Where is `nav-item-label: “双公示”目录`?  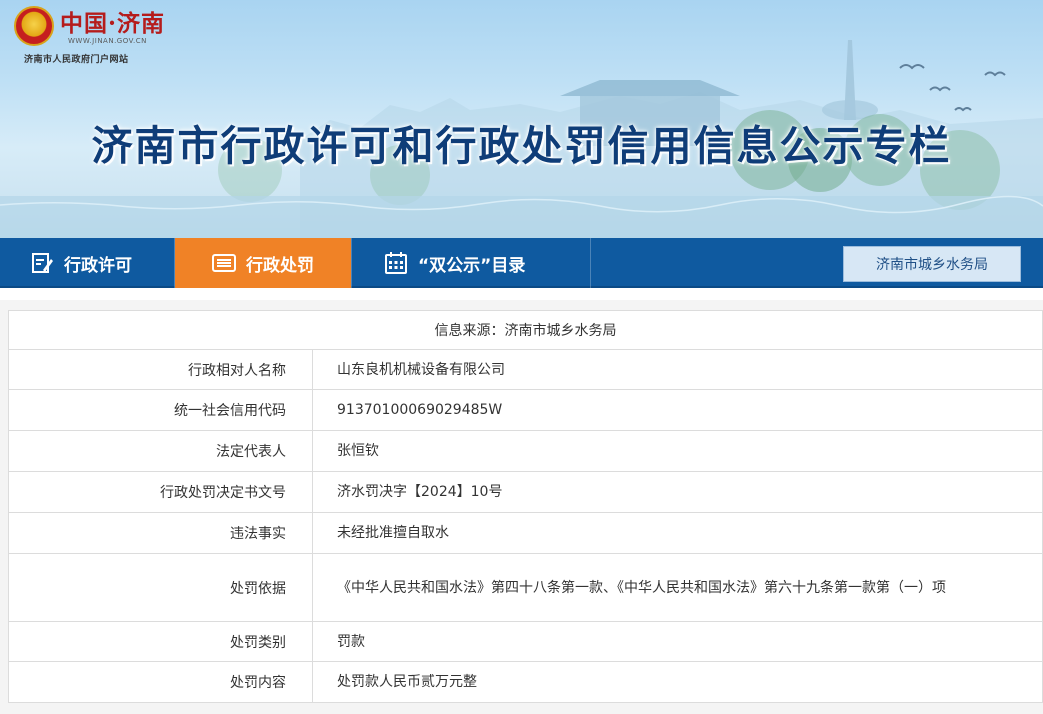 nav-item-label: “双公示”目录 is located at coordinates (472, 265).